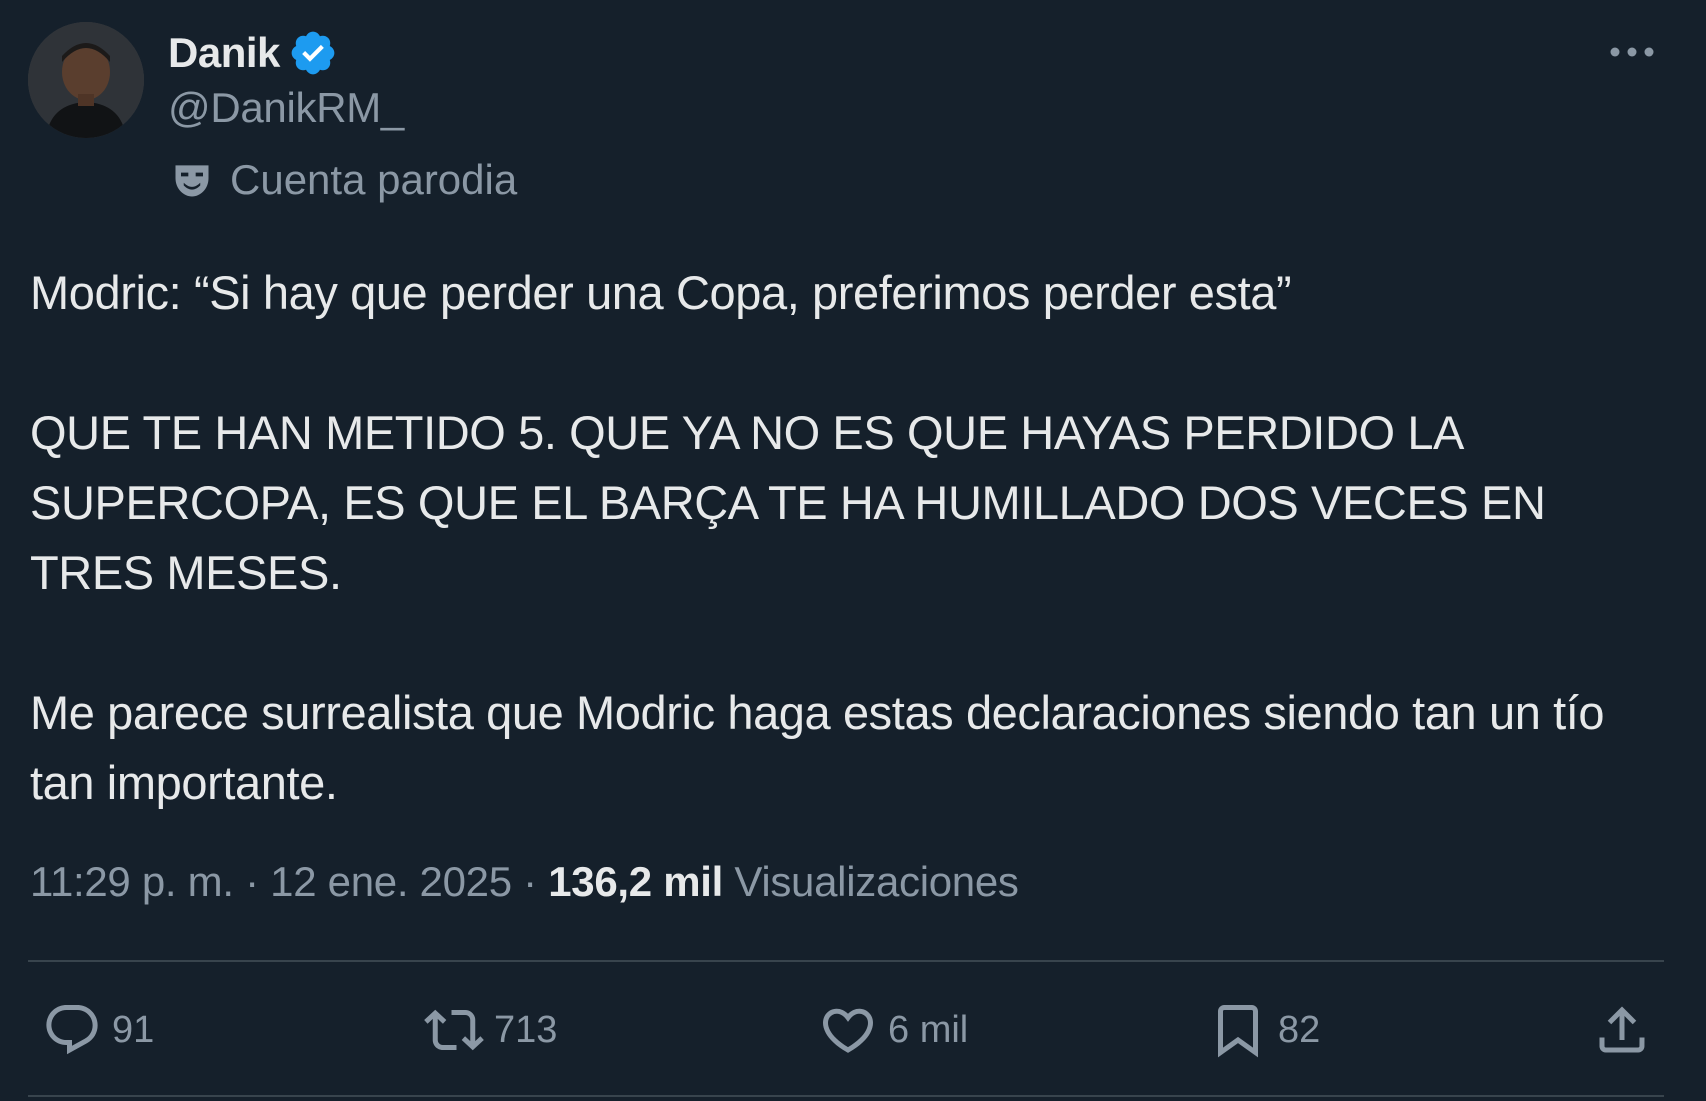 This screenshot has width=1706, height=1101. What do you see at coordinates (192, 181) in the screenshot?
I see `theater-mask-icon` at bounding box center [192, 181].